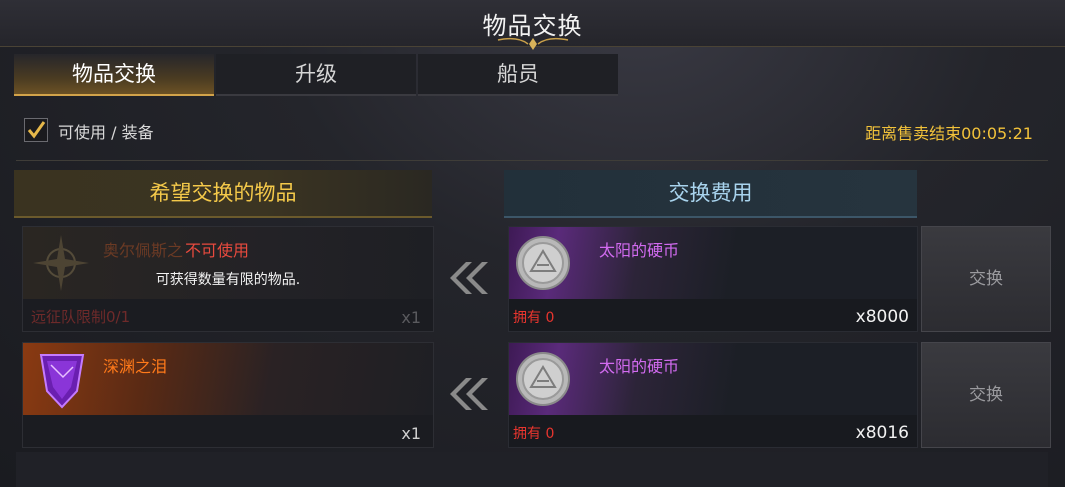 The width and height of the screenshot is (1065, 487). Describe the element at coordinates (135, 366) in the screenshot. I see `item-name: 深渊之泪` at that location.